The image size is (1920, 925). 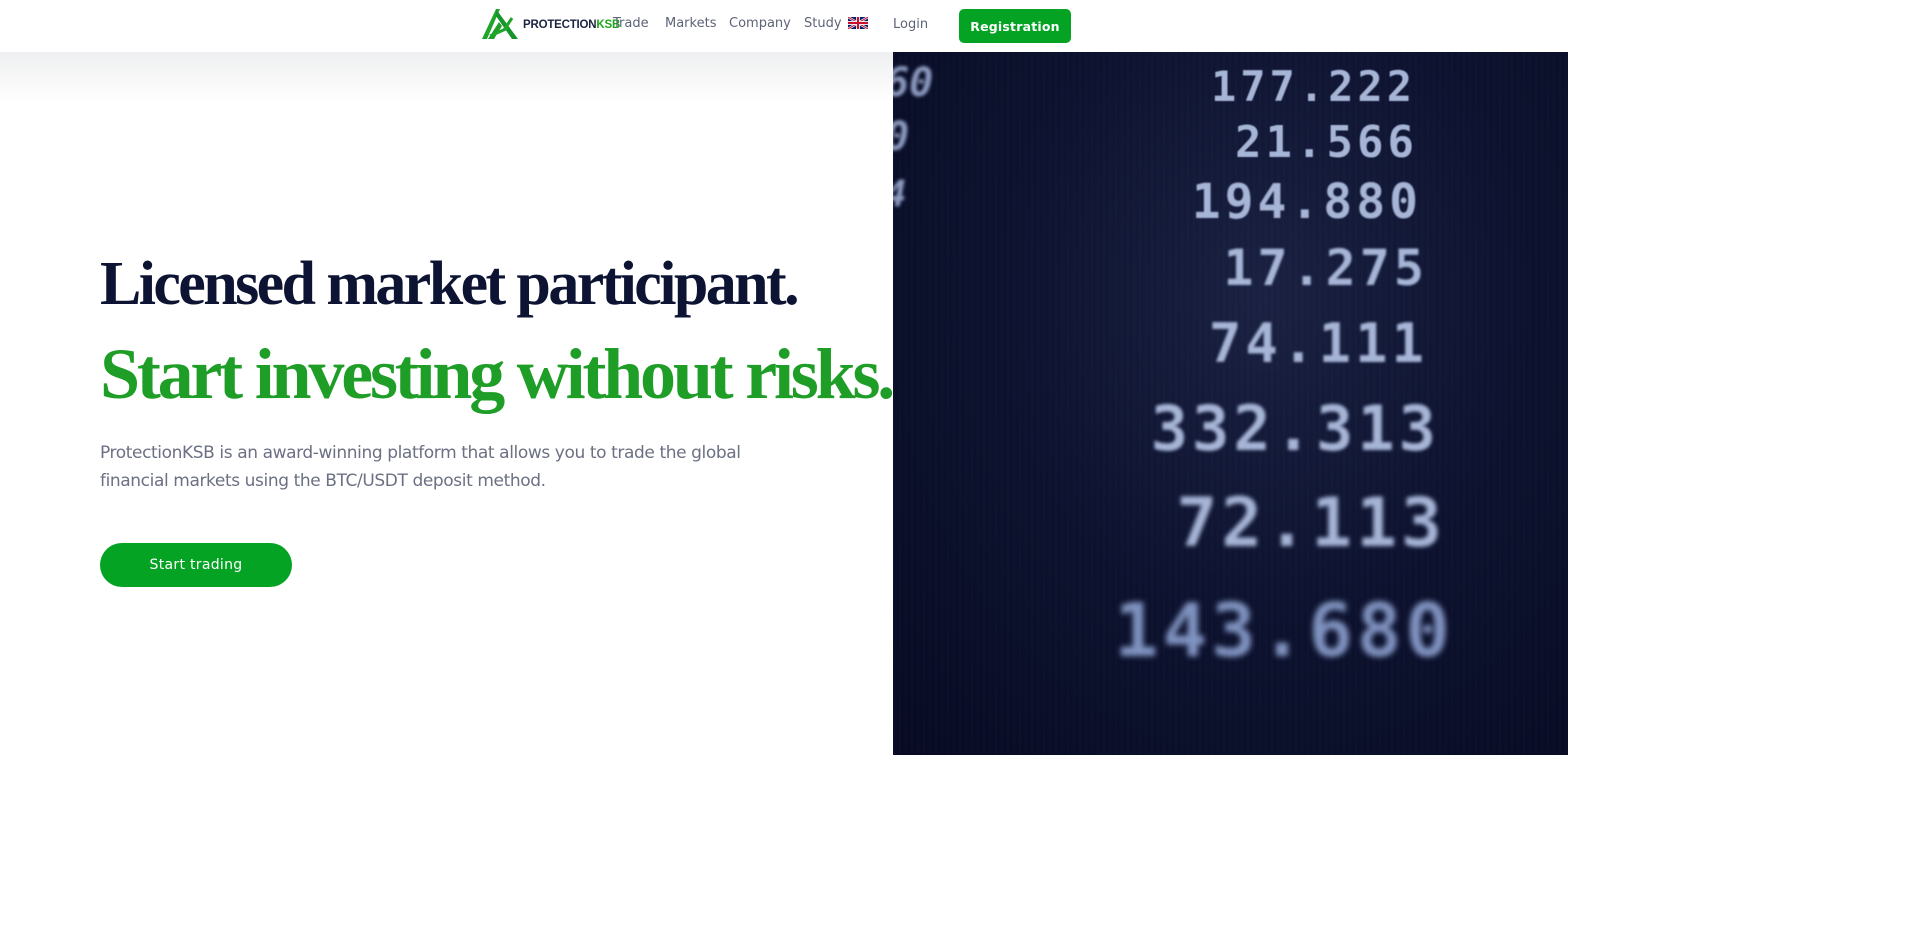 What do you see at coordinates (901, 137) in the screenshot?
I see `ticker-edge-fragment: 0` at bounding box center [901, 137].